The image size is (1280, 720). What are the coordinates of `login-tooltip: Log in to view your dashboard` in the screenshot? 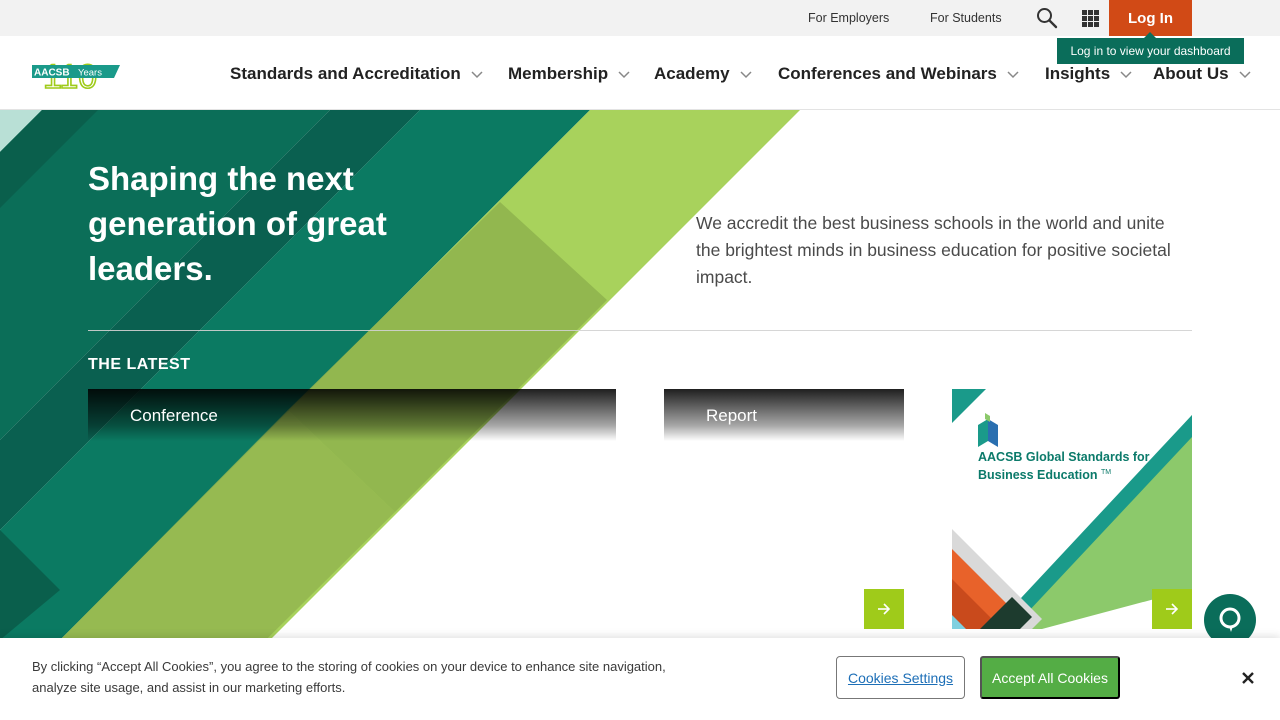 It's located at (1150, 48).